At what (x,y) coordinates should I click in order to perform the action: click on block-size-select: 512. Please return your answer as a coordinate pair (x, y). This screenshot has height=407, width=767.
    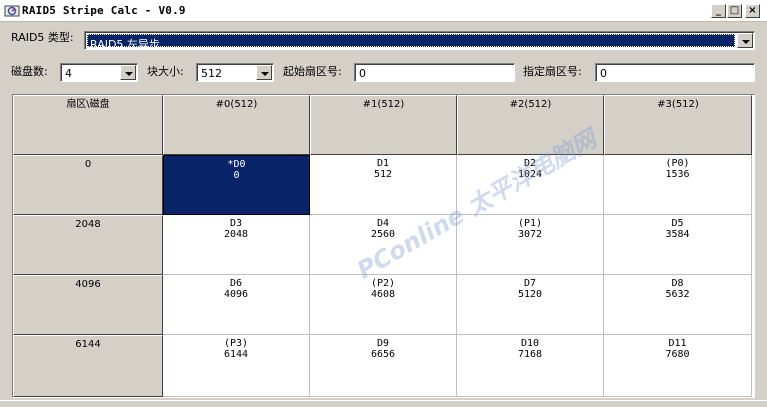
    Looking at the image, I should click on (235, 72).